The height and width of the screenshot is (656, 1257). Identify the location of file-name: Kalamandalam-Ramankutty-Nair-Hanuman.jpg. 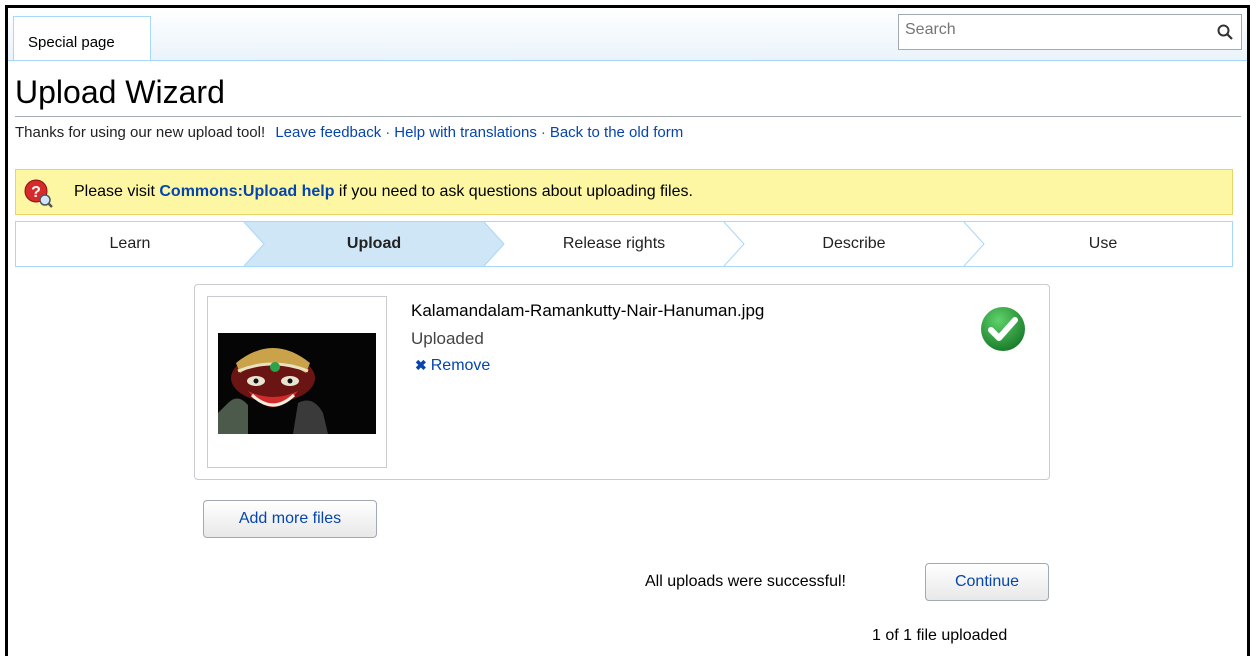
(588, 310).